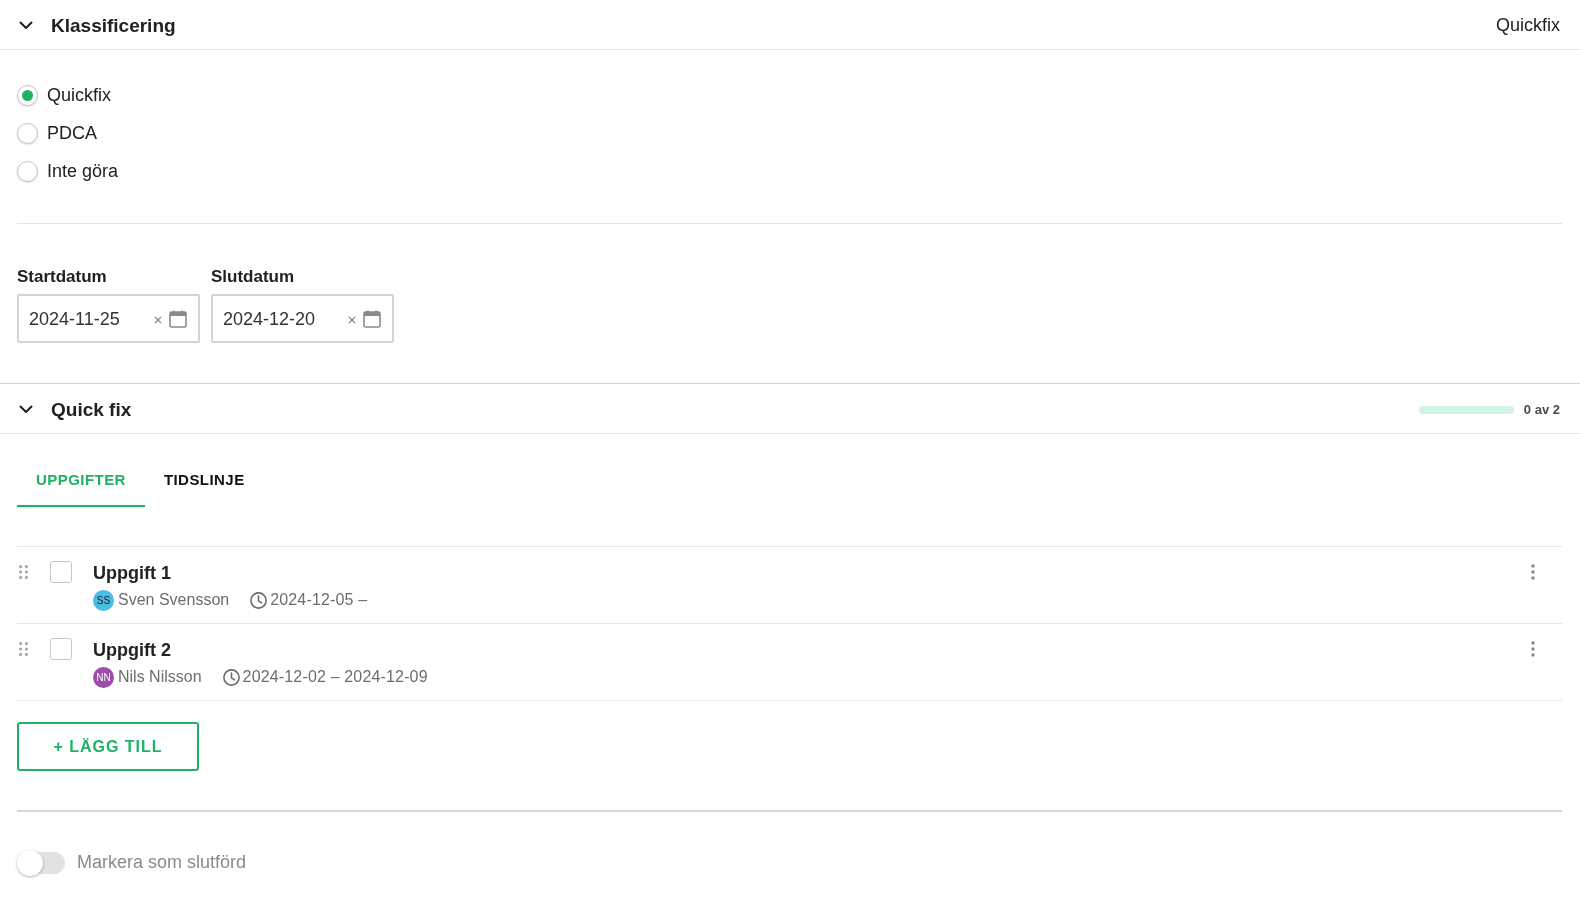 This screenshot has width=1580, height=919. I want to click on radio-label: Inte göra, so click(83, 171).